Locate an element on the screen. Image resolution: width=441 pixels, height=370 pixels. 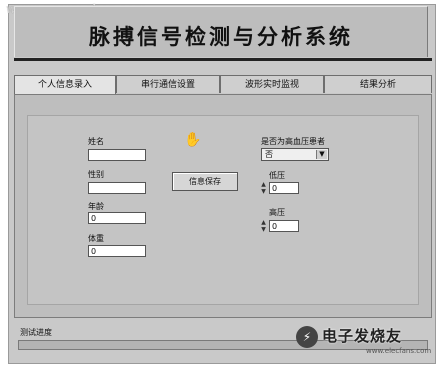
tab-personal-info: 个人信息录入 is located at coordinates (65, 85).